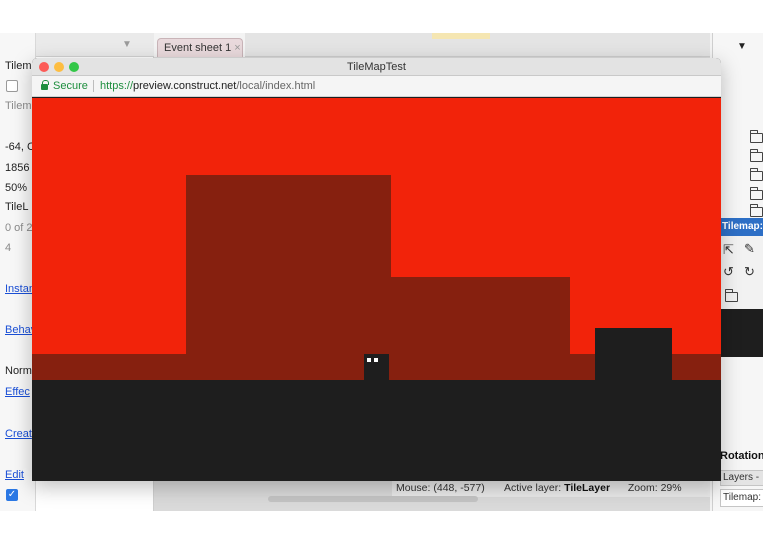  Describe the element at coordinates (369, 360) in the screenshot. I see `player-eye-left` at that location.